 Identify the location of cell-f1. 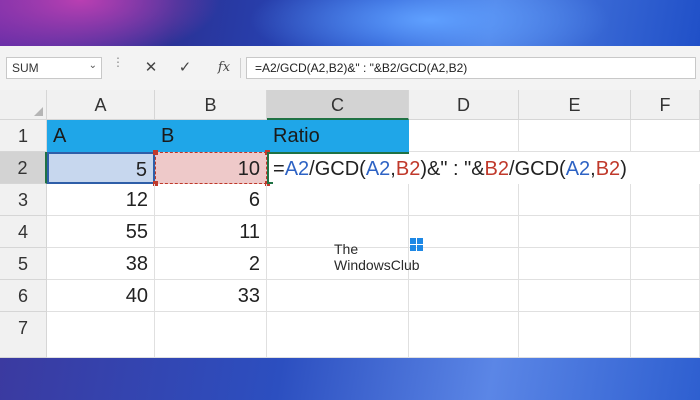
(665, 136).